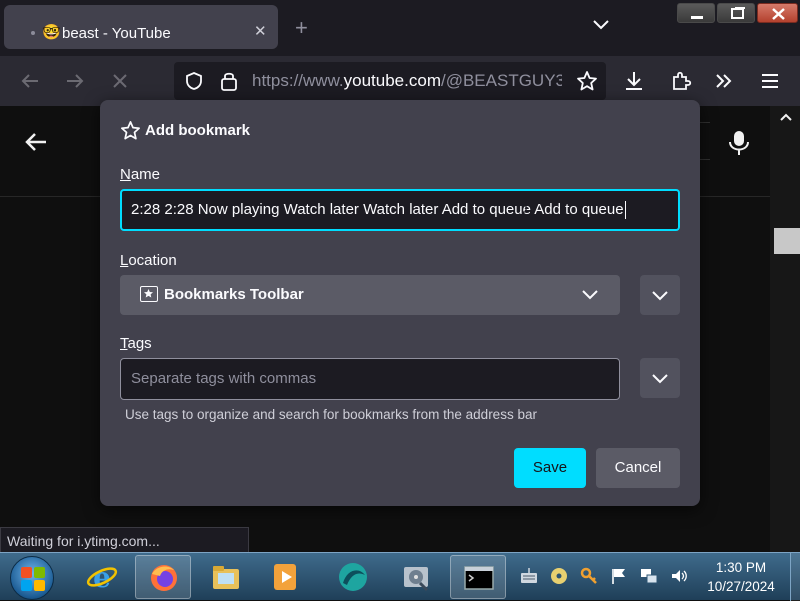 This screenshot has height=601, width=800. Describe the element at coordinates (625, 210) in the screenshot. I see `text-caret` at that location.